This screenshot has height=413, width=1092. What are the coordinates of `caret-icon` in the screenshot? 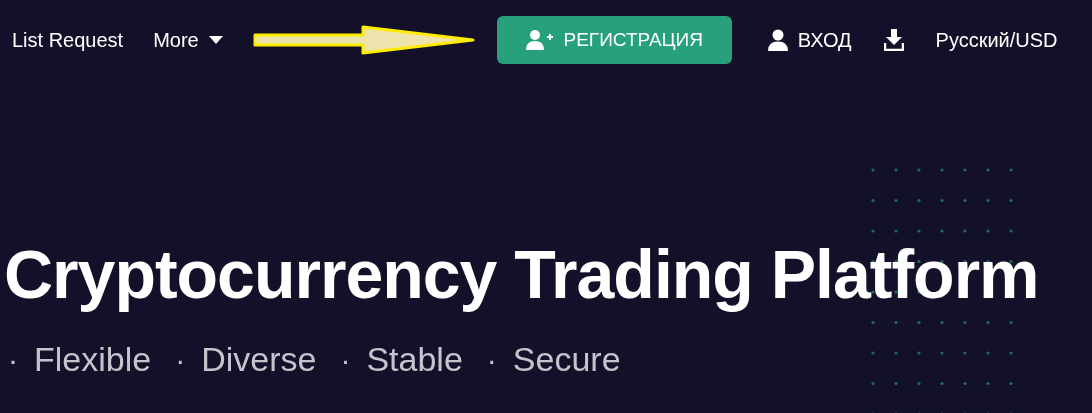 It's located at (215, 40).